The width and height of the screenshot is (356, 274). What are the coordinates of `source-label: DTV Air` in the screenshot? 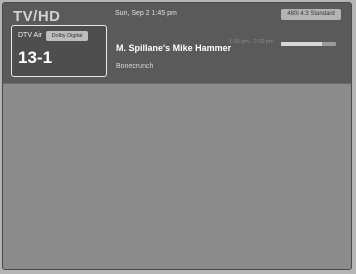 It's located at (30, 35).